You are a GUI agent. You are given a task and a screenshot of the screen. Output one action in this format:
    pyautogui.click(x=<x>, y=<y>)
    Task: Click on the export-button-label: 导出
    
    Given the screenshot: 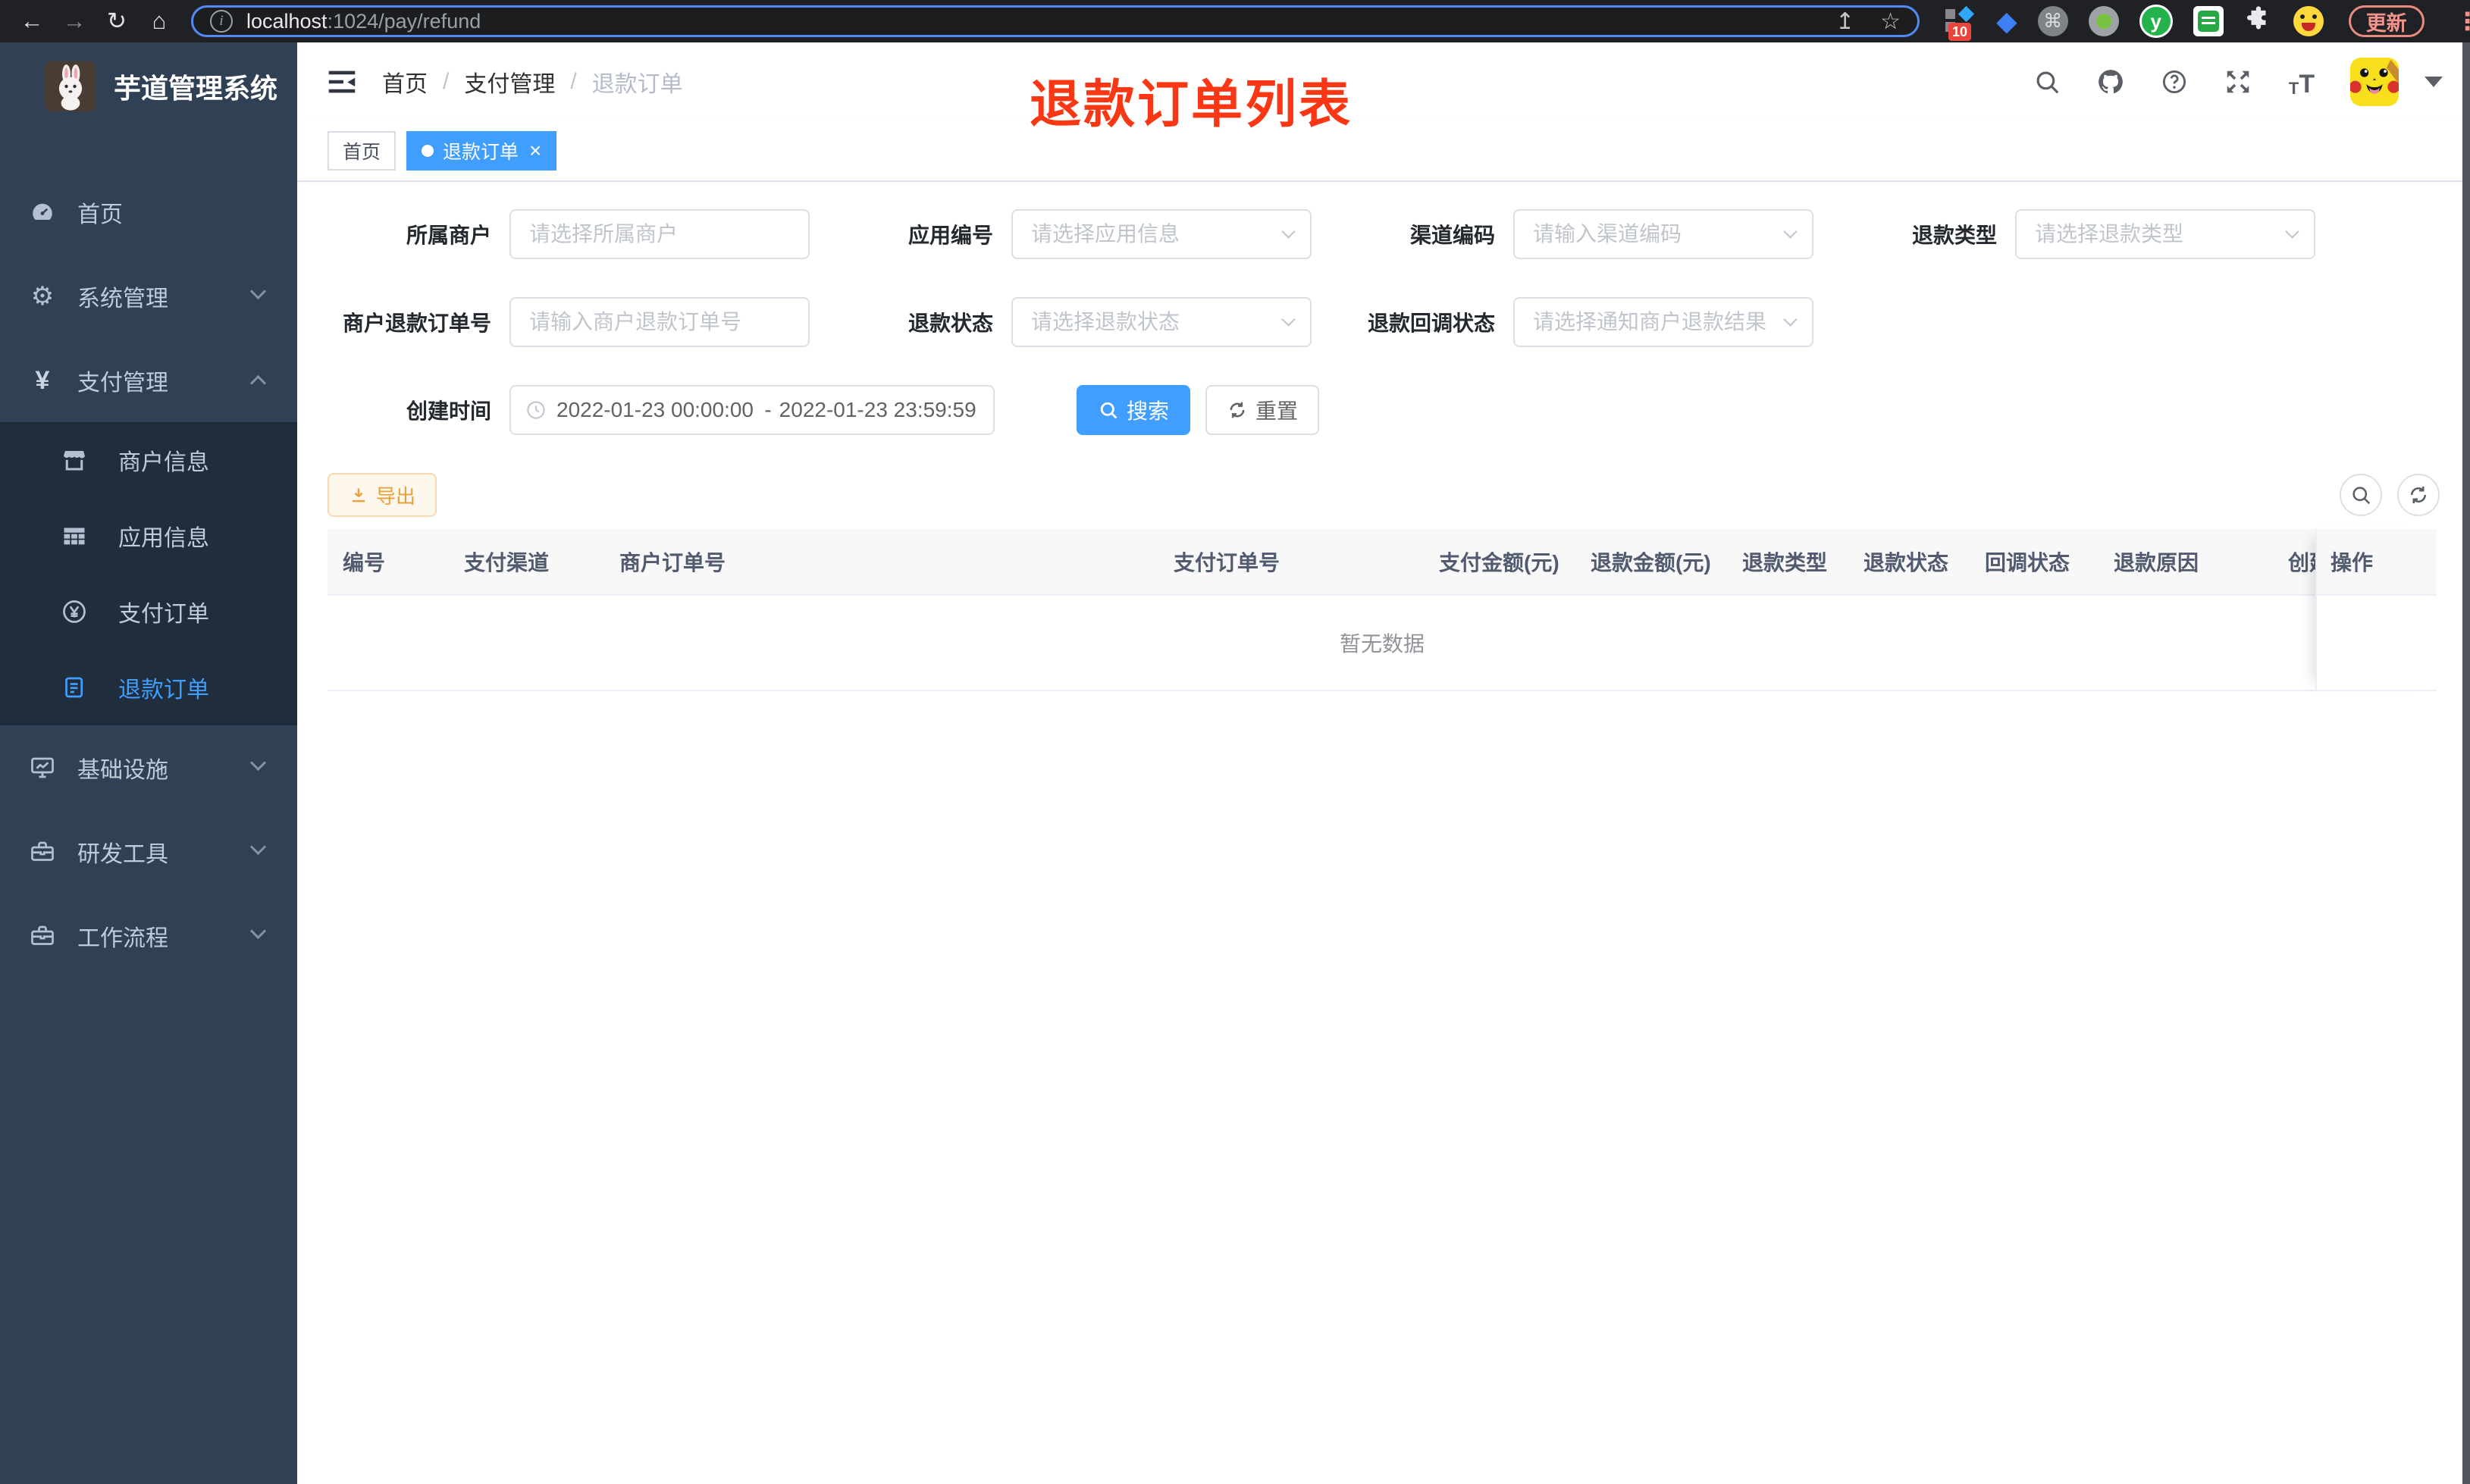 What is the action you would take?
    pyautogui.click(x=396, y=496)
    